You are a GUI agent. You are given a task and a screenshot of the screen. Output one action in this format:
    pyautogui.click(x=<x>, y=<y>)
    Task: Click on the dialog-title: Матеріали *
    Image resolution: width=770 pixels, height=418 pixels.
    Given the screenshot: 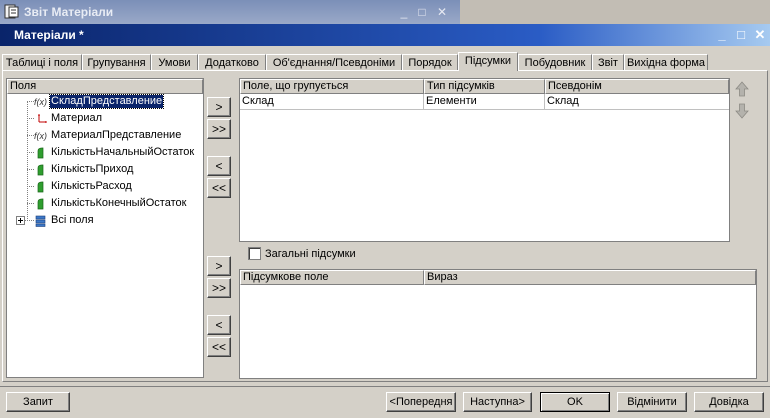 What is the action you would take?
    pyautogui.click(x=49, y=35)
    